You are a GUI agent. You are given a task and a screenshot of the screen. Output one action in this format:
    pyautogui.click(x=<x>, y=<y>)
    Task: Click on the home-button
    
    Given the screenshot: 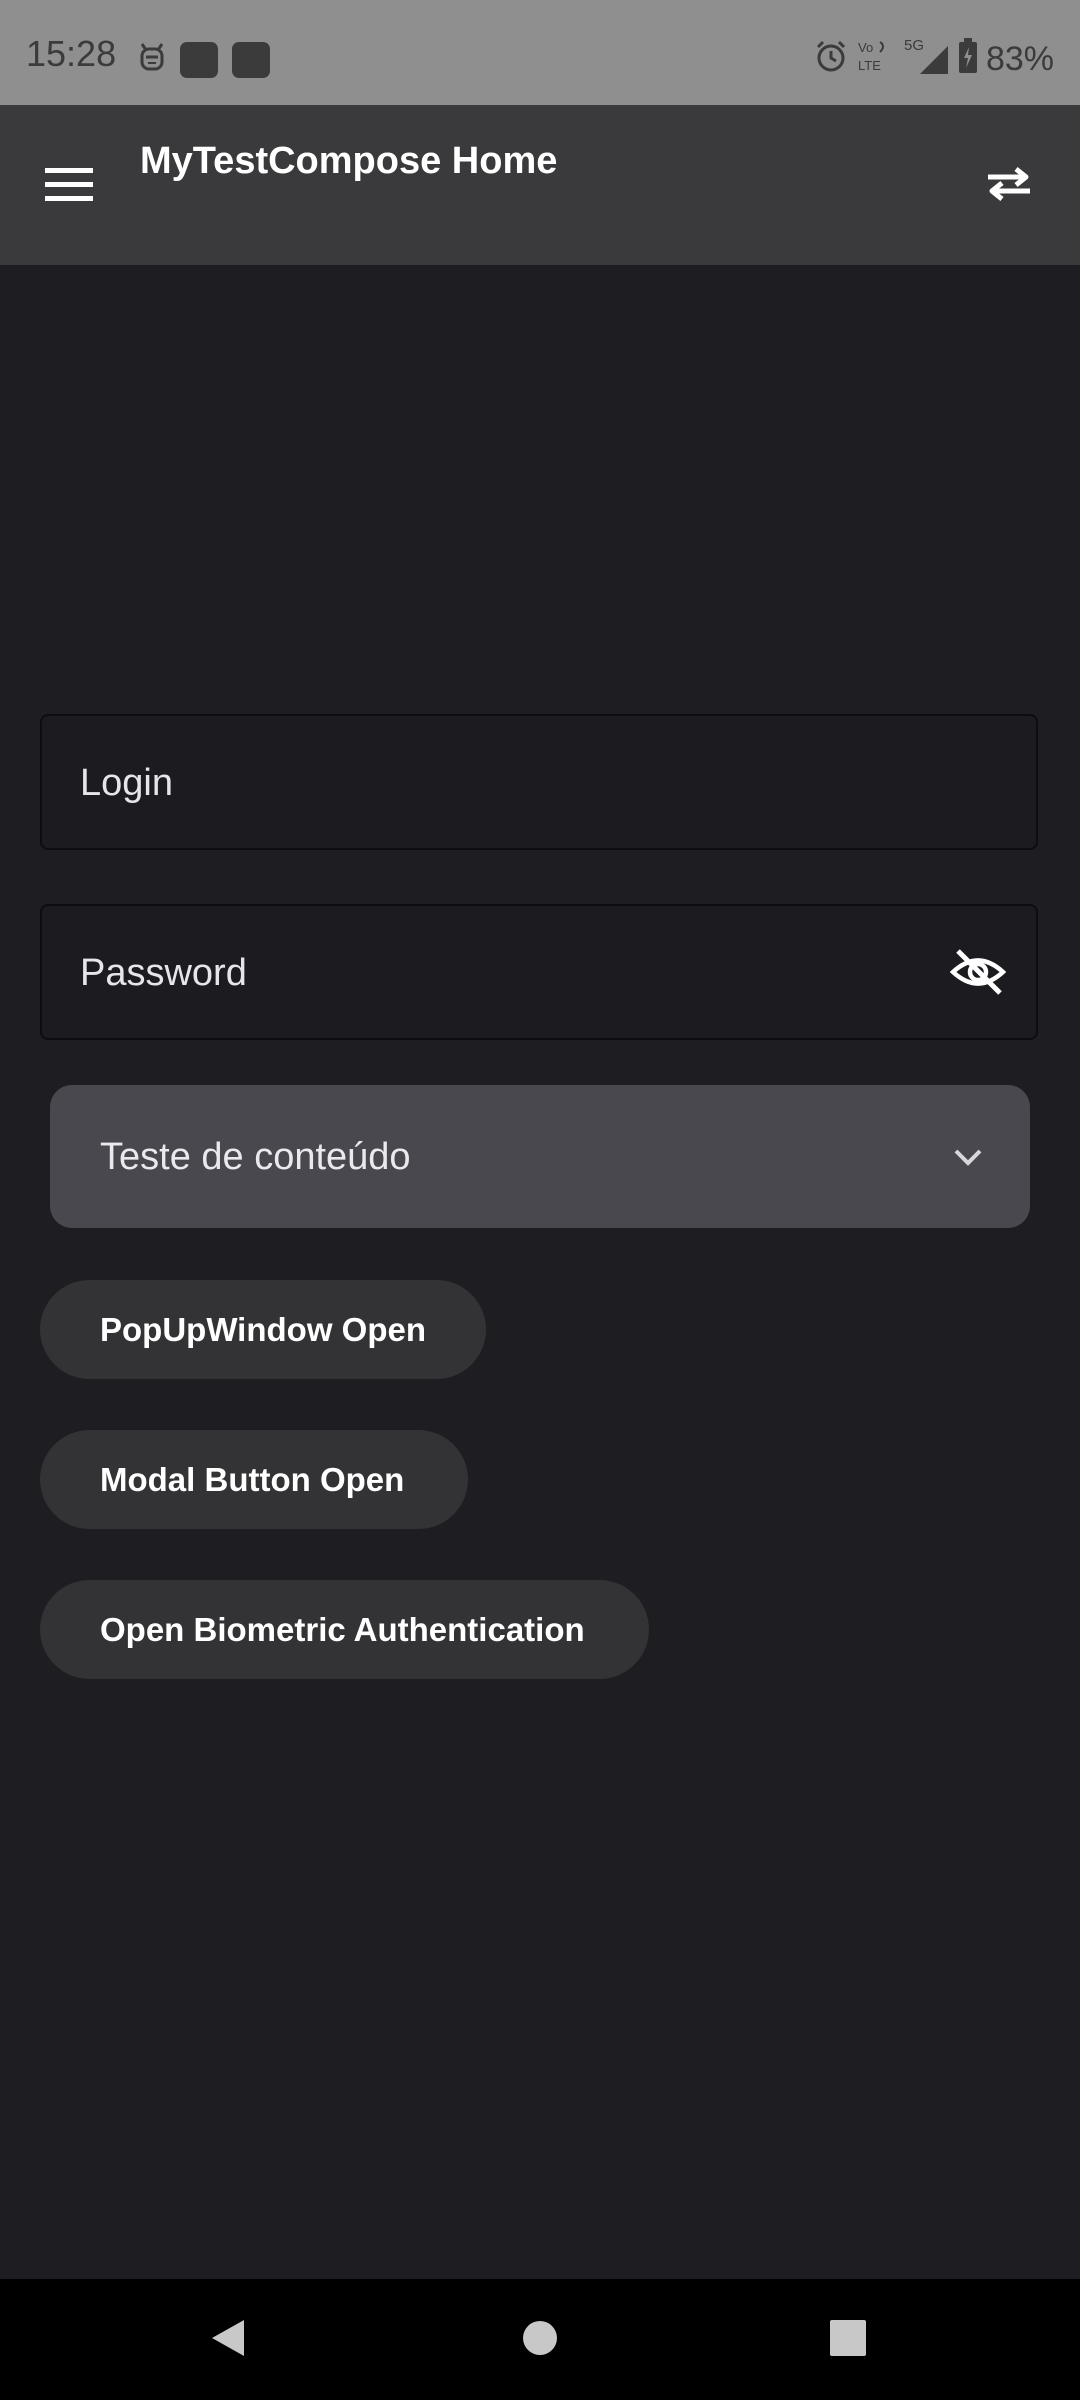 What is the action you would take?
    pyautogui.click(x=540, y=2340)
    